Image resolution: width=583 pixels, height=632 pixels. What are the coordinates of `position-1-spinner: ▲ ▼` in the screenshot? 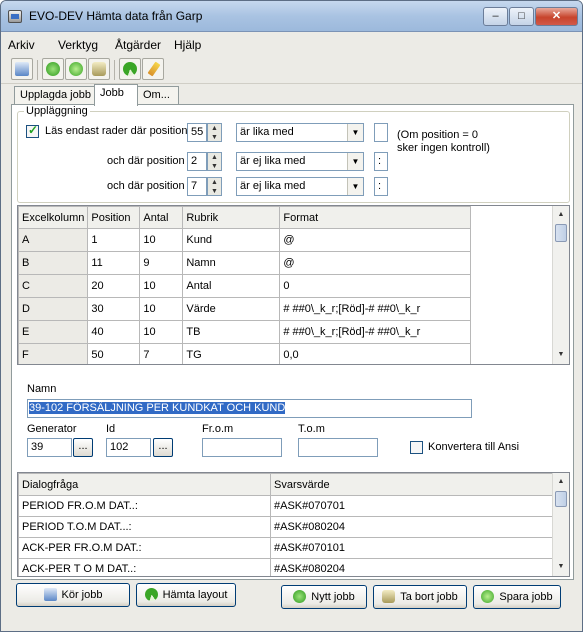 It's located at (214, 132).